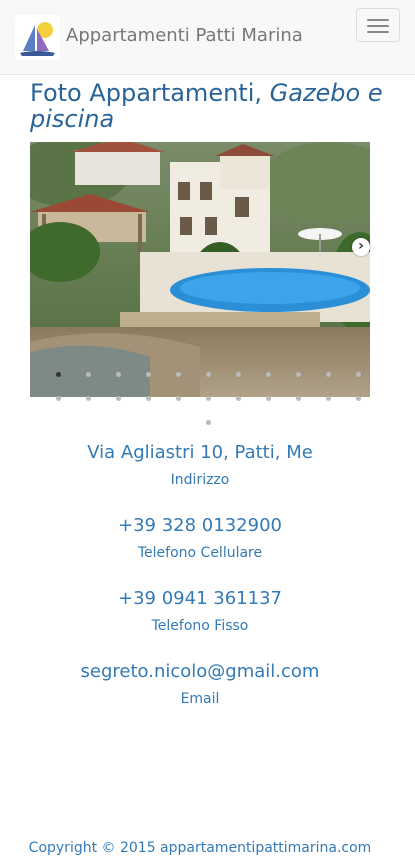 The height and width of the screenshot is (859, 415). Describe the element at coordinates (200, 553) in the screenshot. I see `mobile-phone-label: Telefono Cellulare` at that location.